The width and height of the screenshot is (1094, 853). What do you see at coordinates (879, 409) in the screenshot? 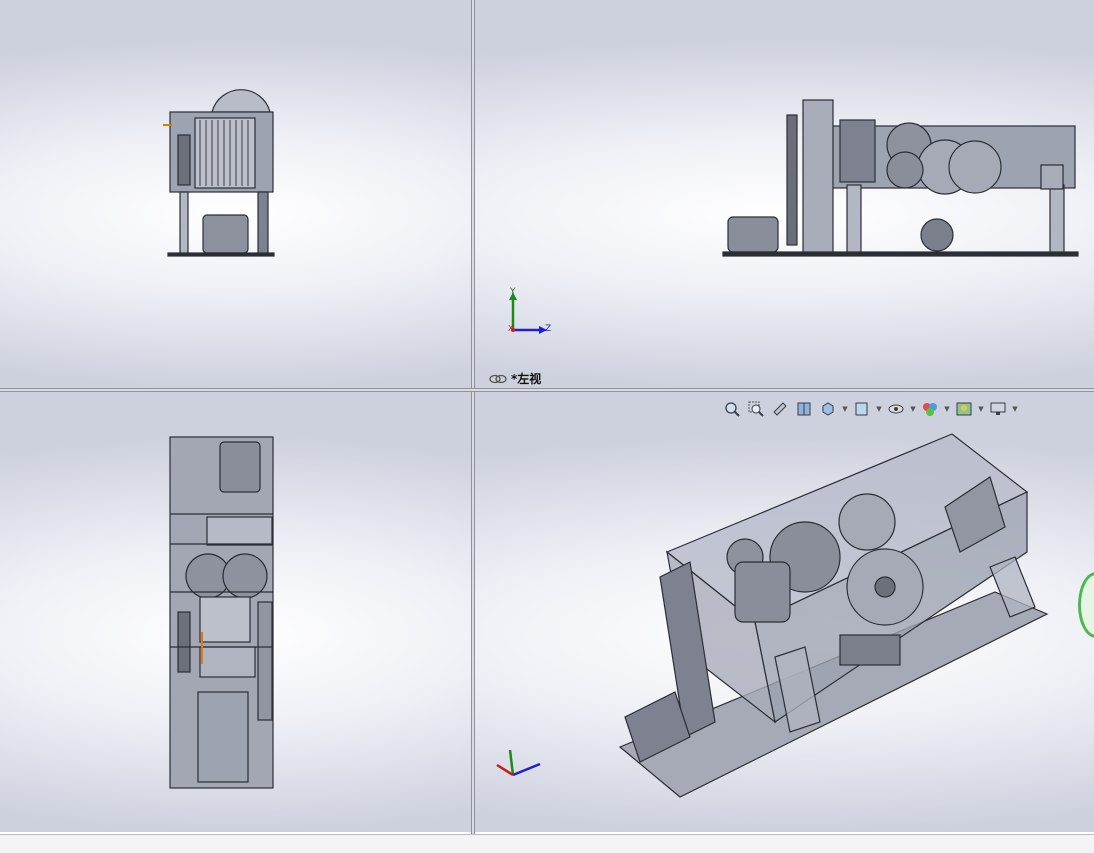
I see `display-style-dropdown-icon: ▼` at bounding box center [879, 409].